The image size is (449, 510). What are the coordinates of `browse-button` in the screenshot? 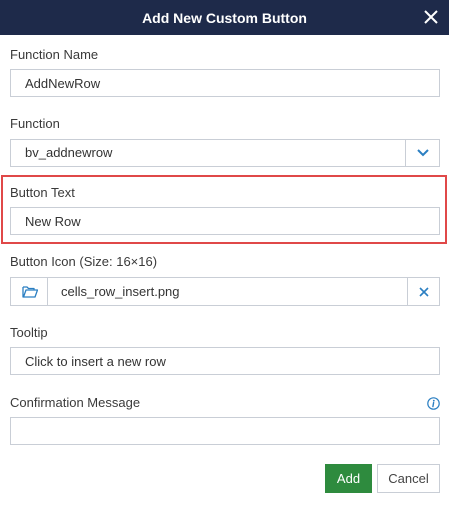 It's located at (29, 291).